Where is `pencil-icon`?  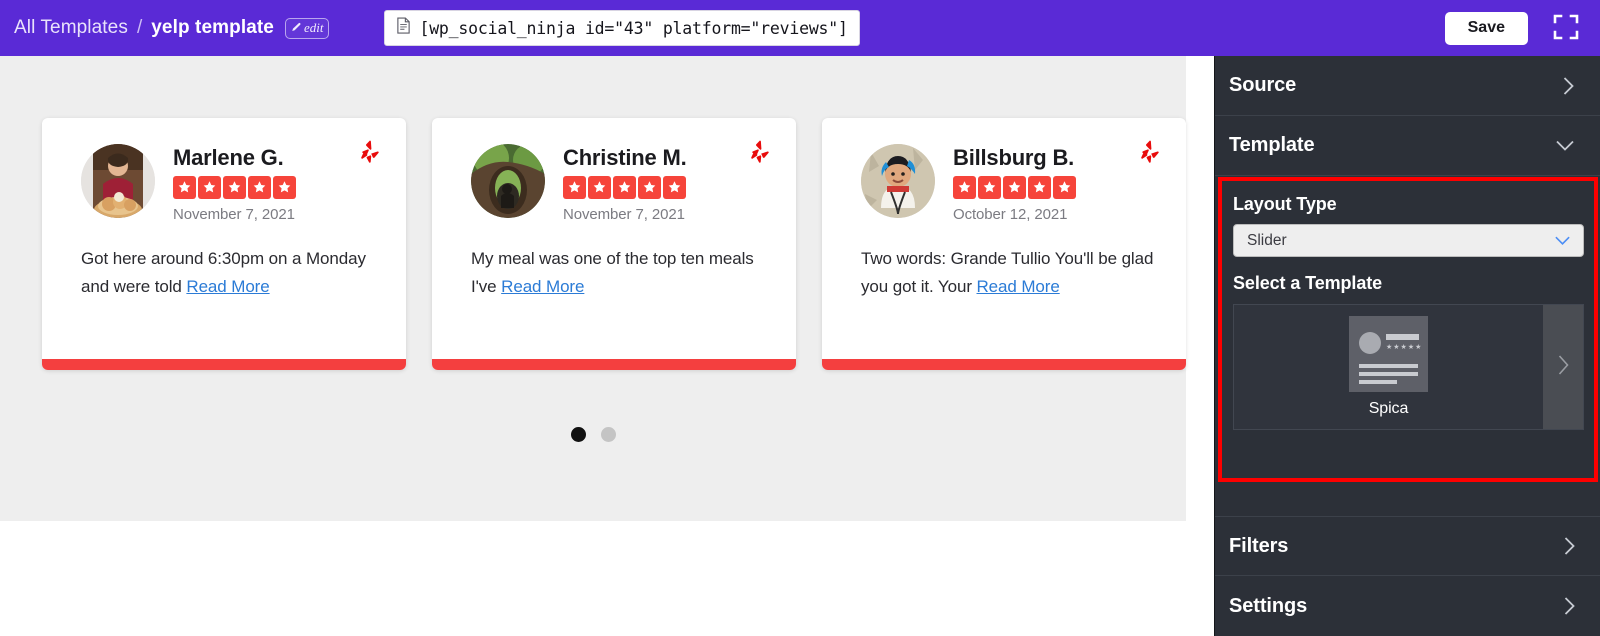 pencil-icon is located at coordinates (296, 28).